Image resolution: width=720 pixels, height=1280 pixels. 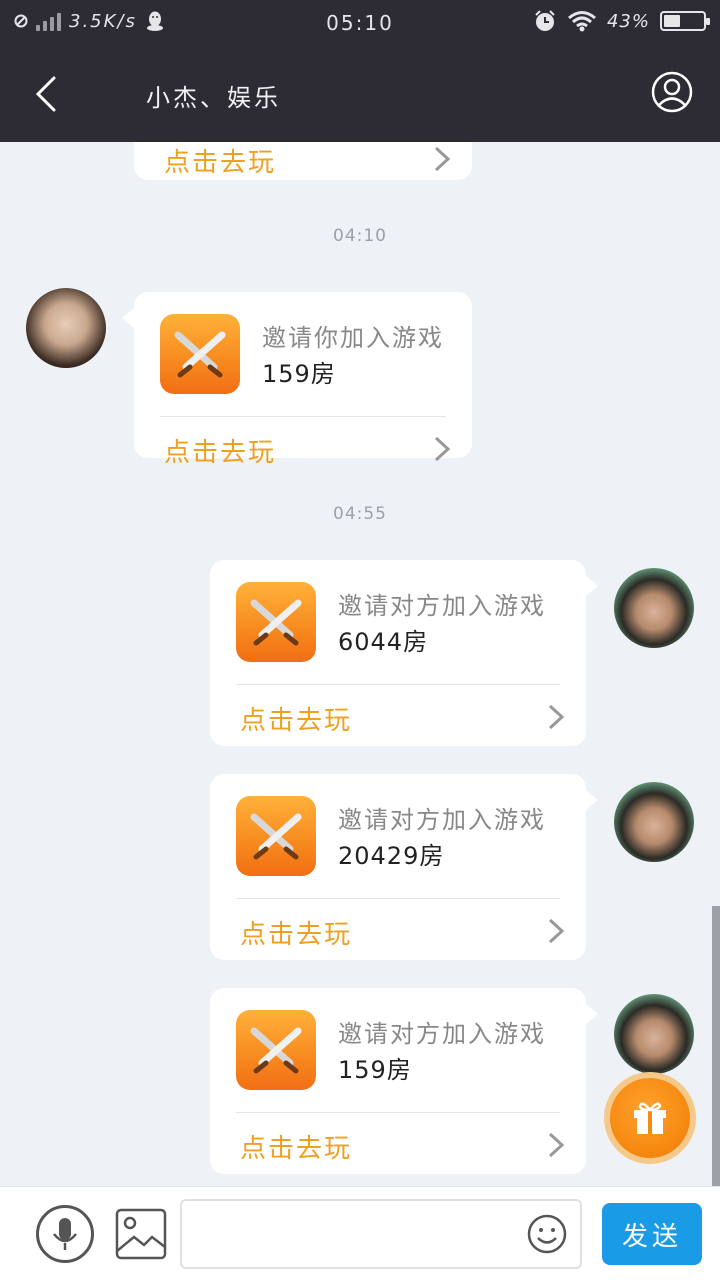 I want to click on alarm-icon, so click(x=545, y=20).